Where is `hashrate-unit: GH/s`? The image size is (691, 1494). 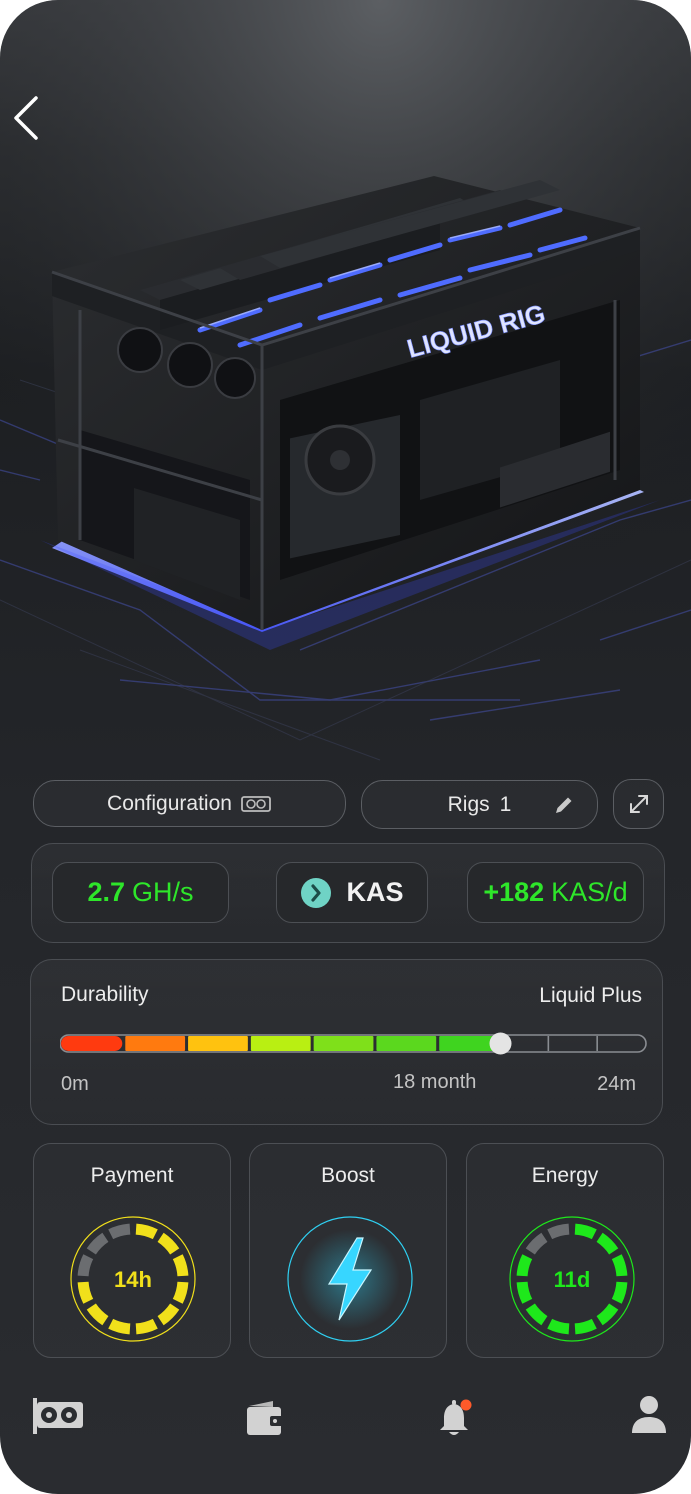
hashrate-unit: GH/s is located at coordinates (163, 892).